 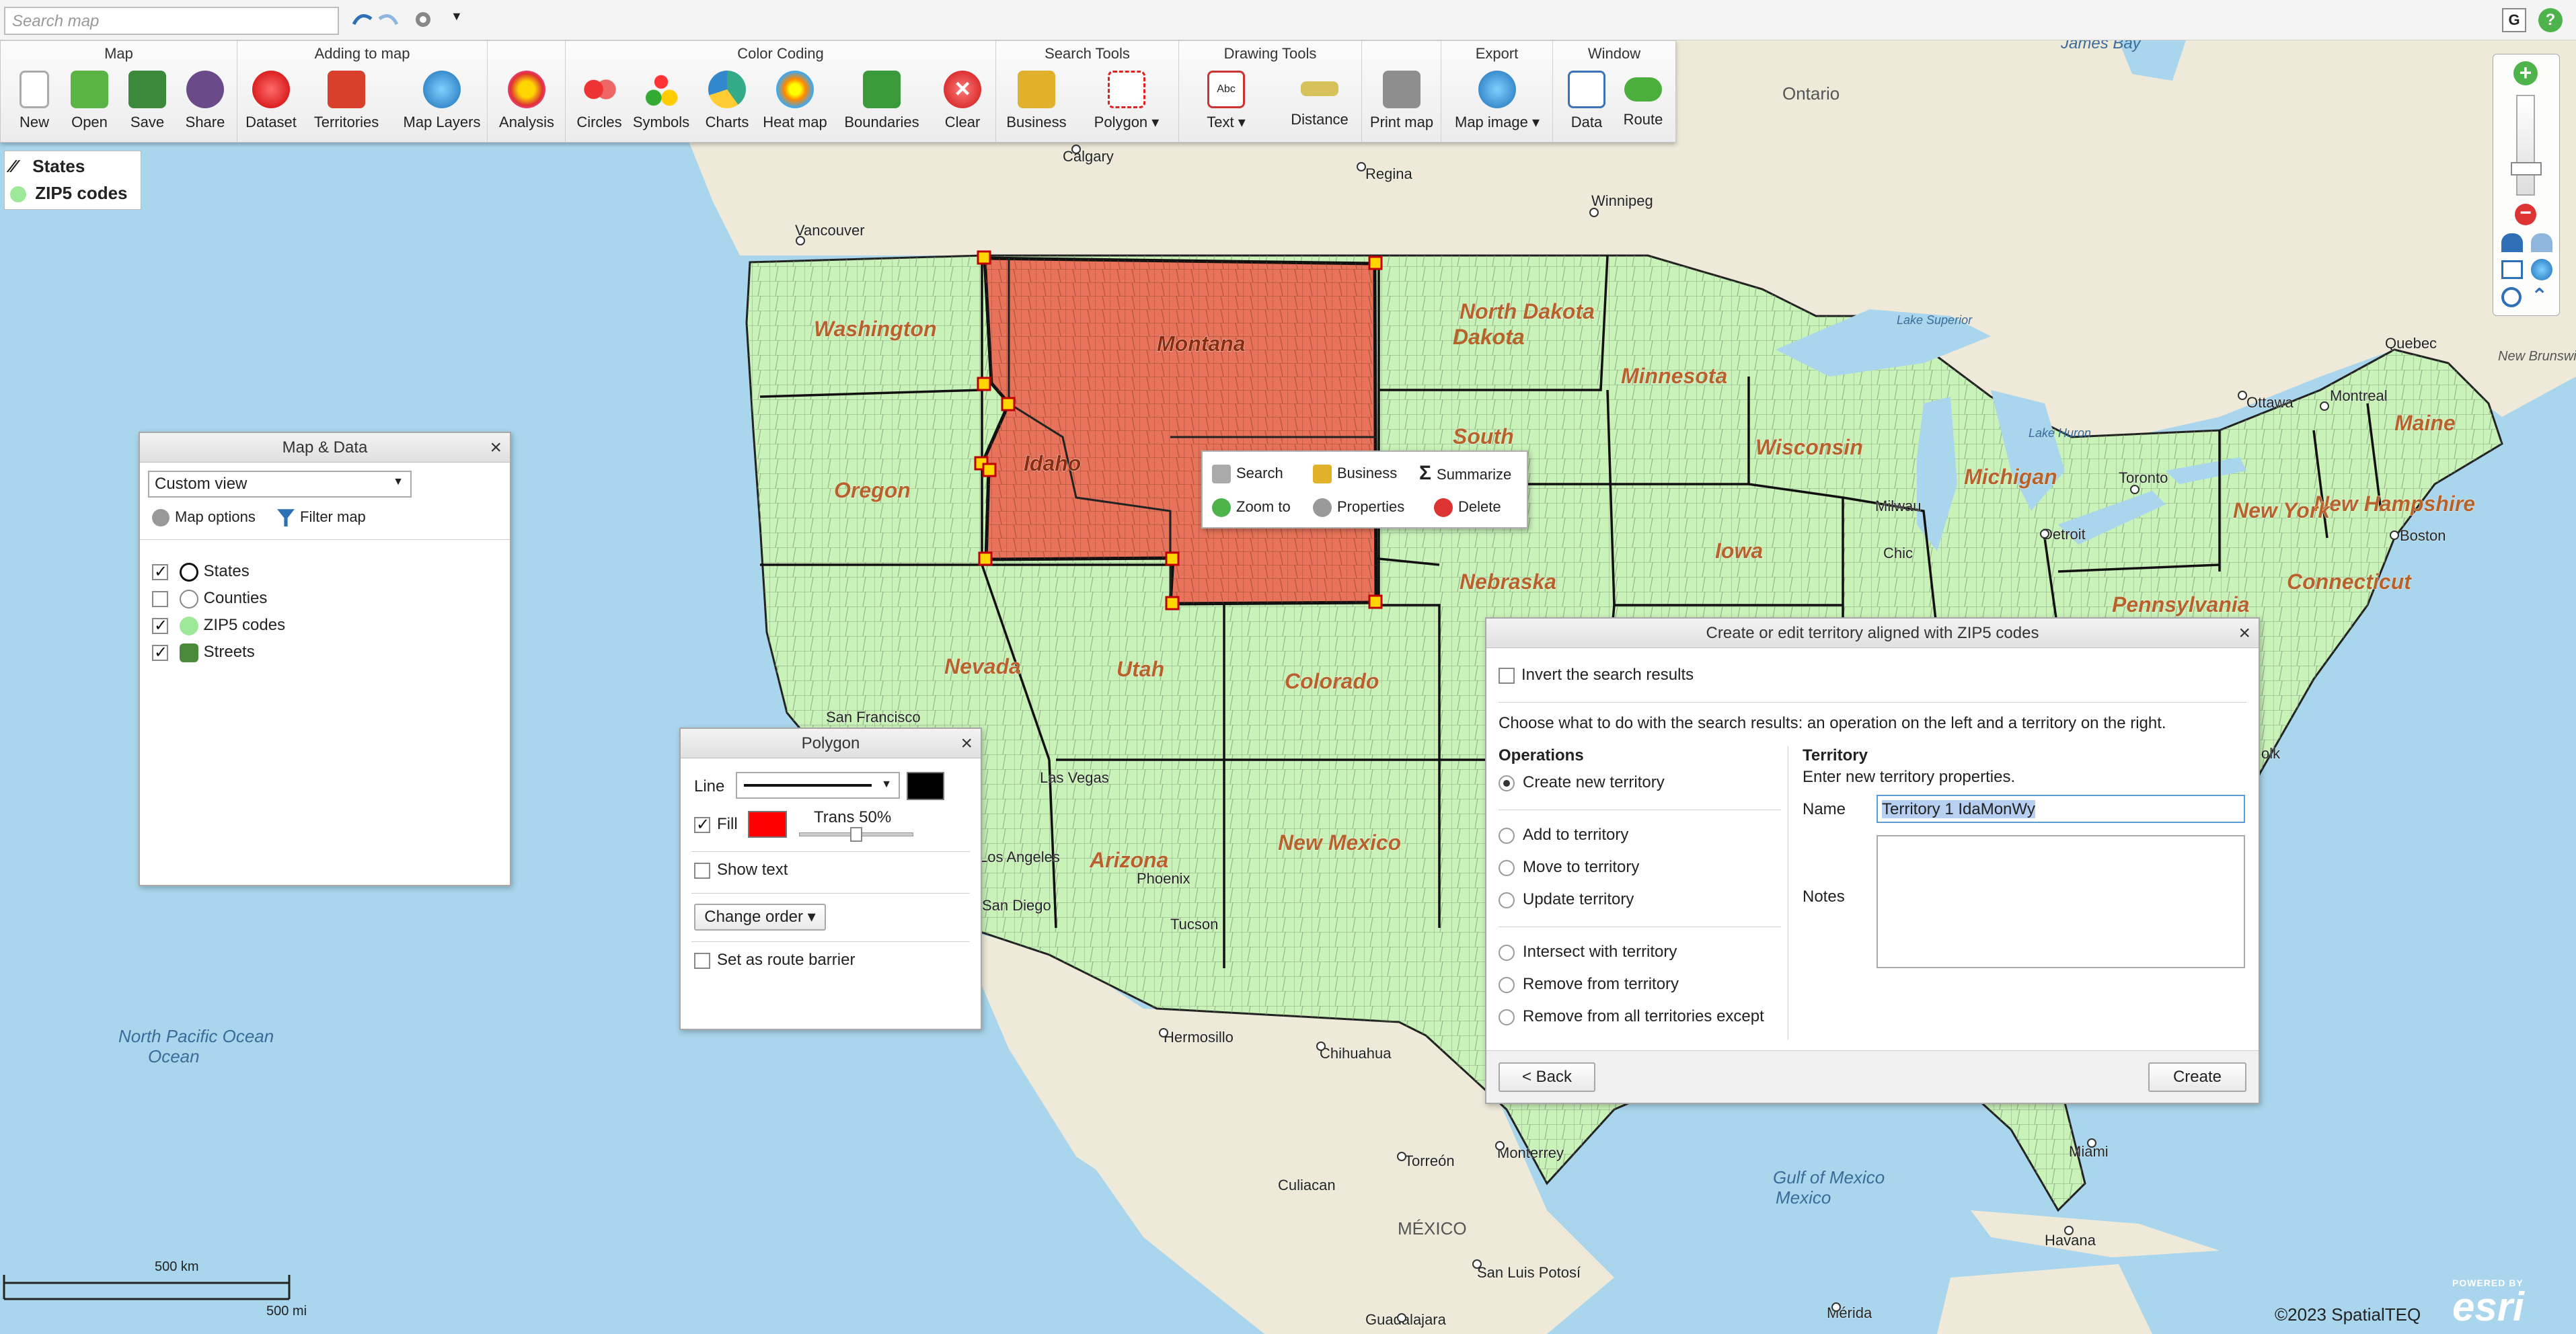 What do you see at coordinates (2550, 20) in the screenshot?
I see `help-button: ?` at bounding box center [2550, 20].